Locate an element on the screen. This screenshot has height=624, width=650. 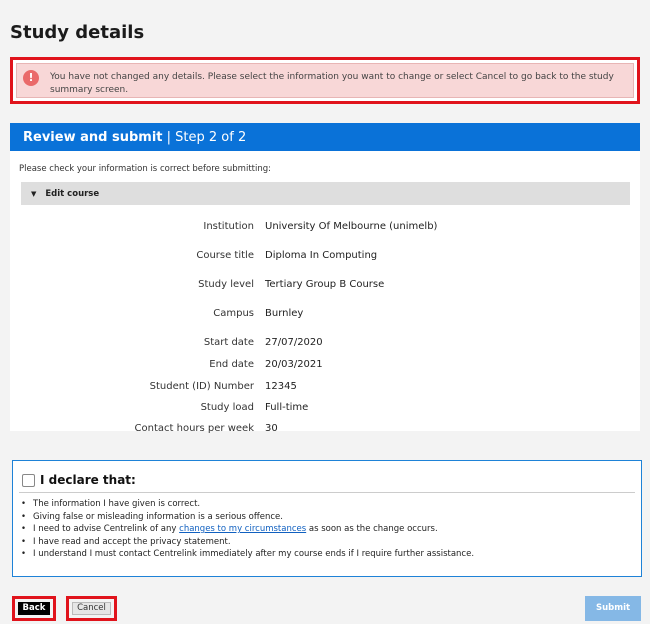
detail-value: 27/07/2020 is located at coordinates (294, 342).